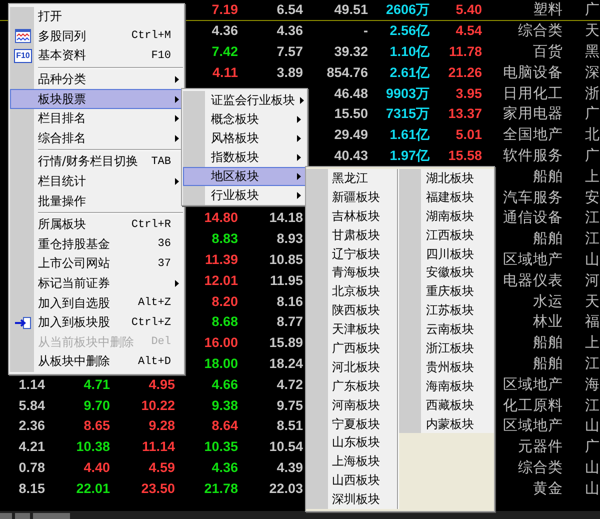 The image size is (600, 519). Describe the element at coordinates (446, 348) in the screenshot. I see `menu-item: 浙江板块` at that location.